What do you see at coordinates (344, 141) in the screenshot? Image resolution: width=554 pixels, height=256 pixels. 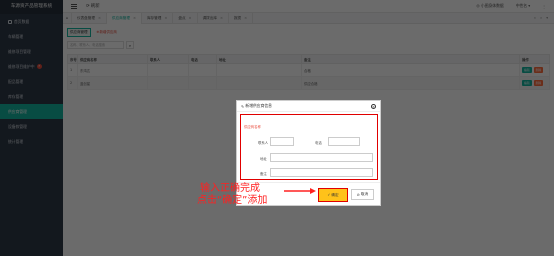 I see `phone-field` at bounding box center [344, 141].